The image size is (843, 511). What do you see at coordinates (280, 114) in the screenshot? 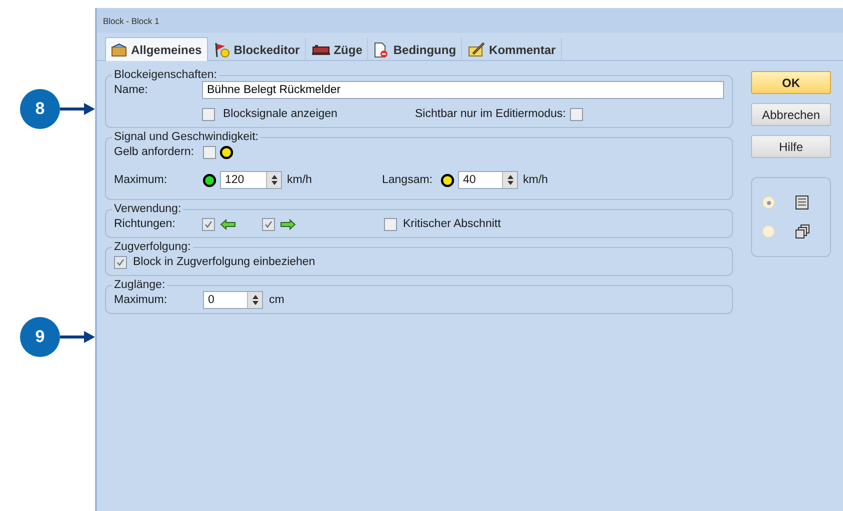
I see `checkbox-label: Blocksignale anzeigen` at bounding box center [280, 114].